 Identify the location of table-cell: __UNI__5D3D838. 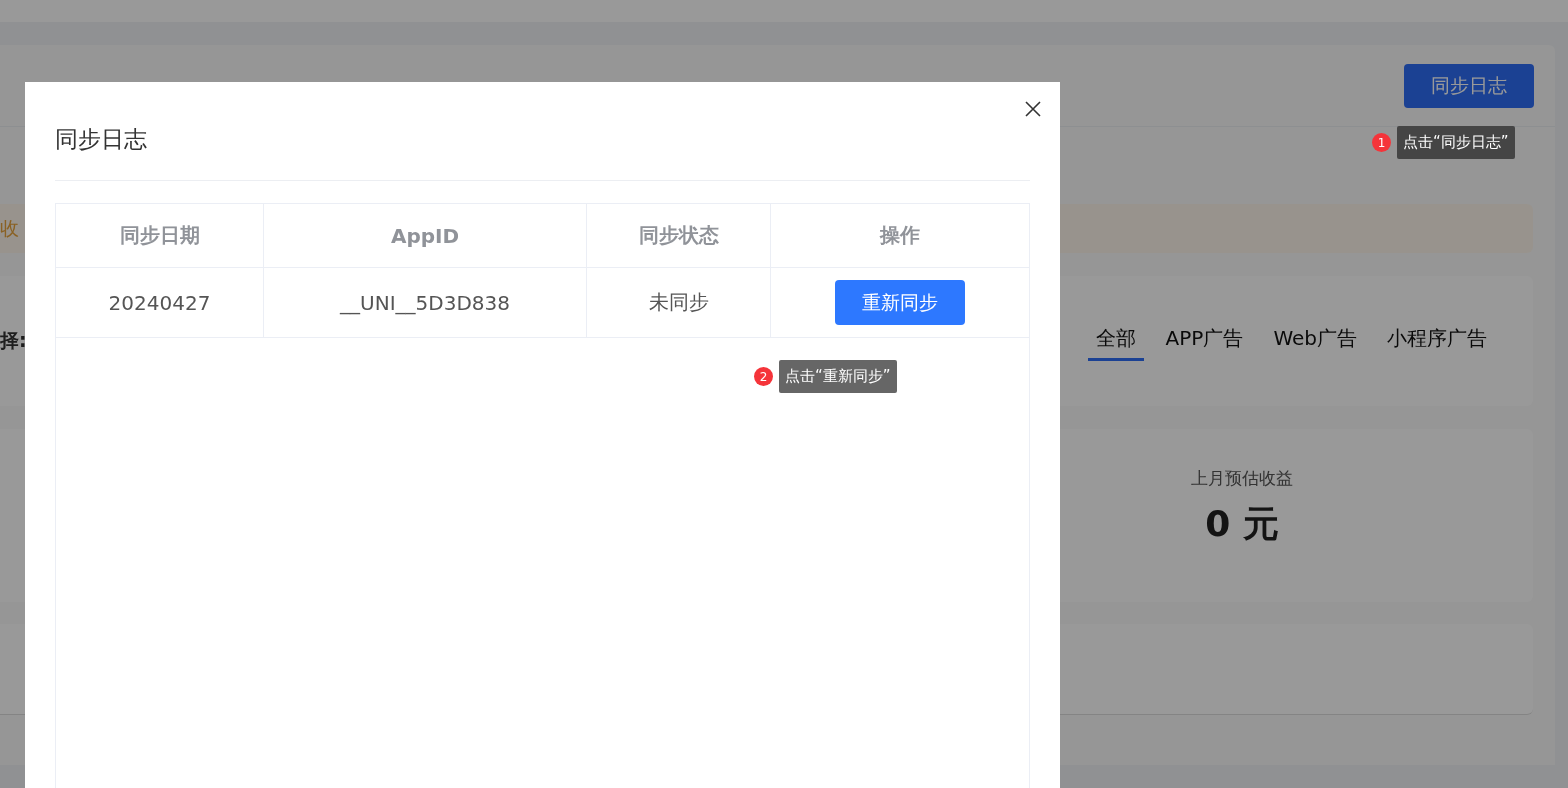
(425, 302).